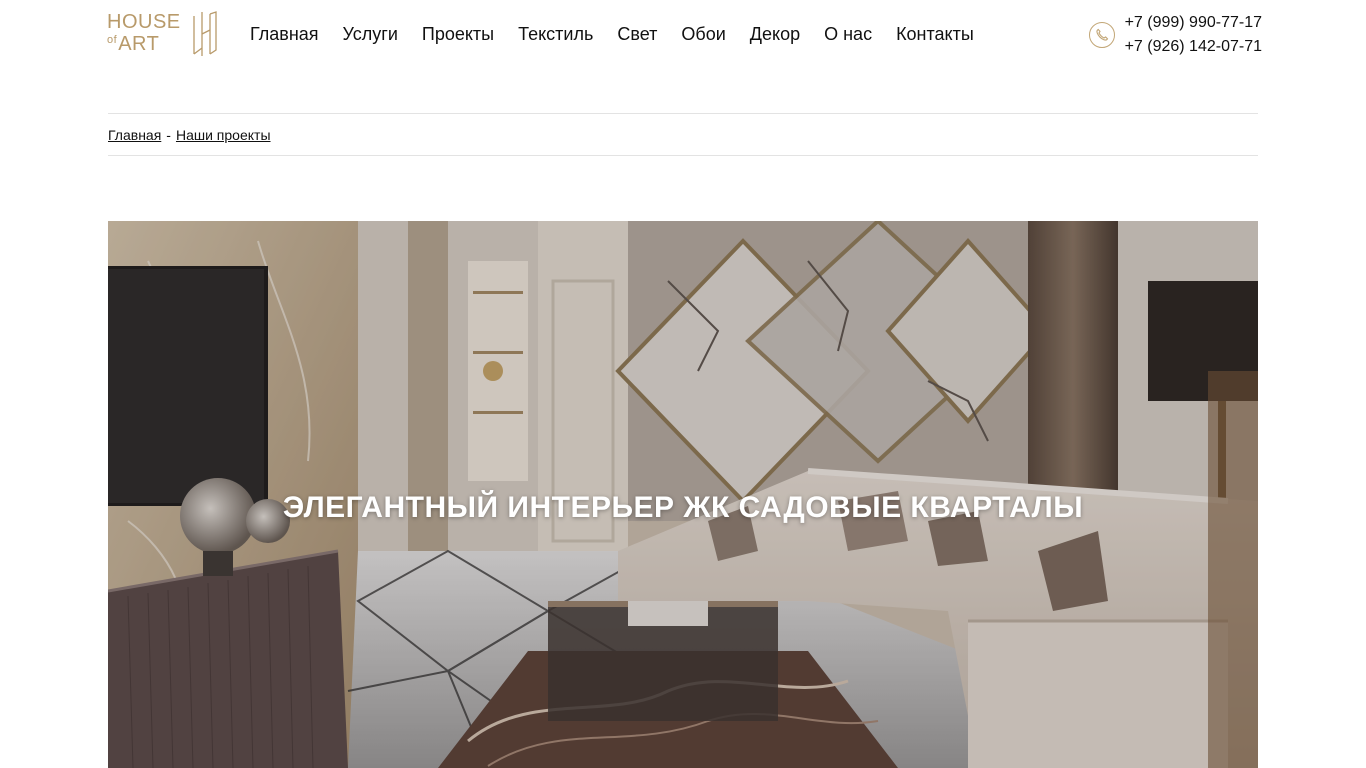  I want to click on logo-monogram-icon, so click(205, 33).